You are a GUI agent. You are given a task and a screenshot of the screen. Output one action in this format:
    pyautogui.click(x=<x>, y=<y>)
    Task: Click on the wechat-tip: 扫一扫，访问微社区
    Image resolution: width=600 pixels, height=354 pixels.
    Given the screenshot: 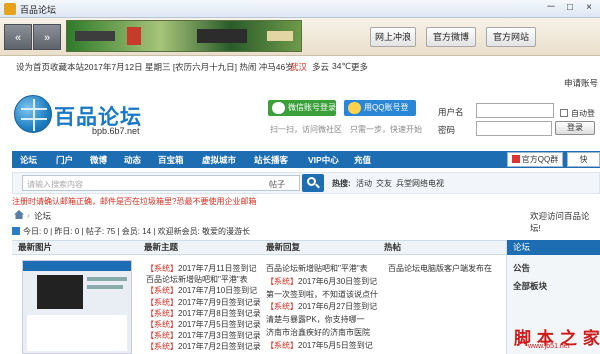 What is the action you would take?
    pyautogui.click(x=306, y=129)
    